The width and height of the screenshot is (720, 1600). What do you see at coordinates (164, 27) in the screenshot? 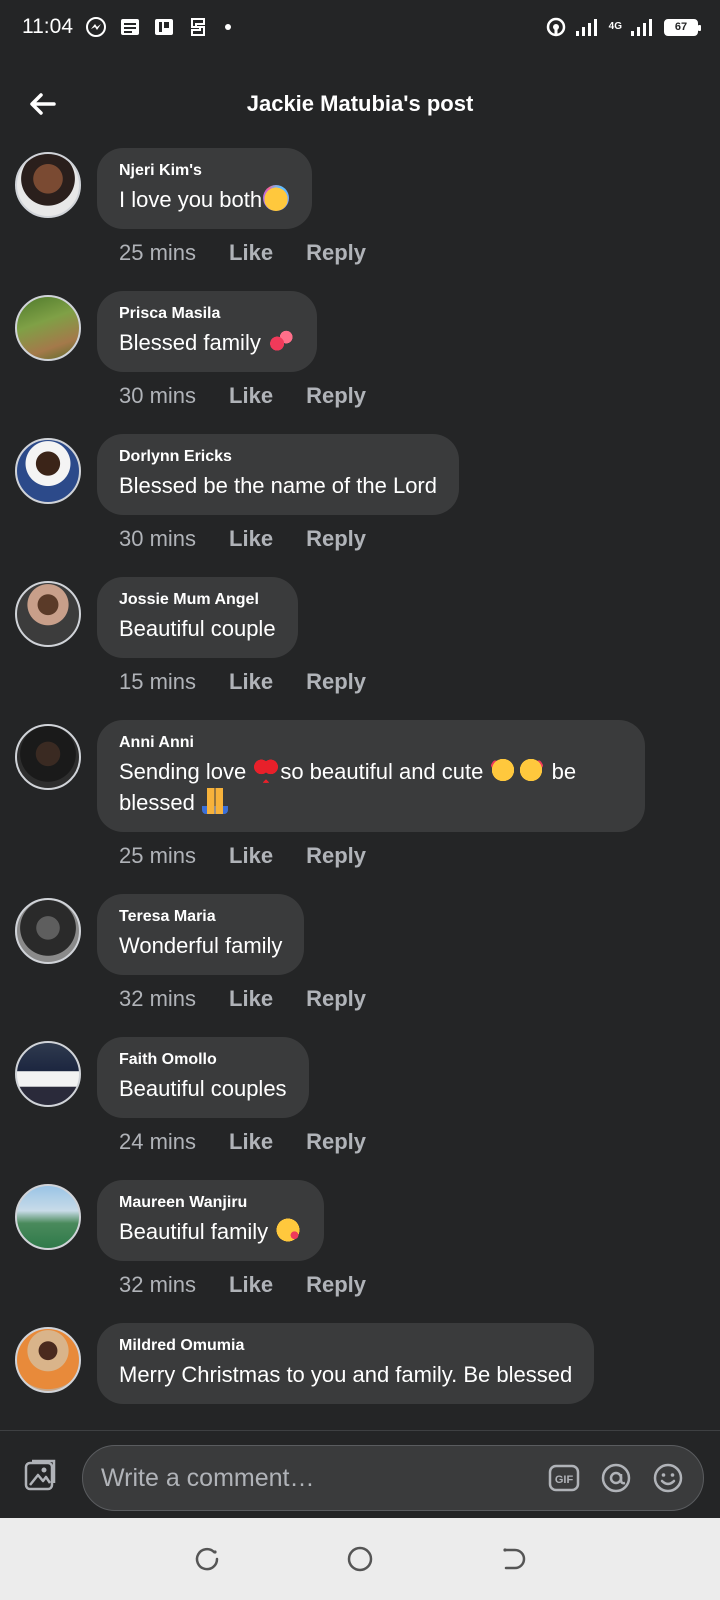
I see `pdf-icon` at bounding box center [164, 27].